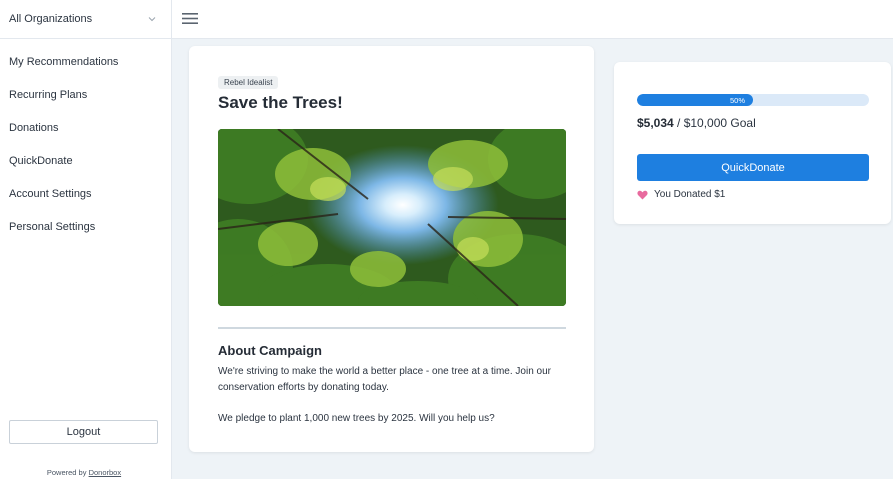  What do you see at coordinates (48, 94) in the screenshot?
I see `sidebar-item-label: Recurring Plans` at bounding box center [48, 94].